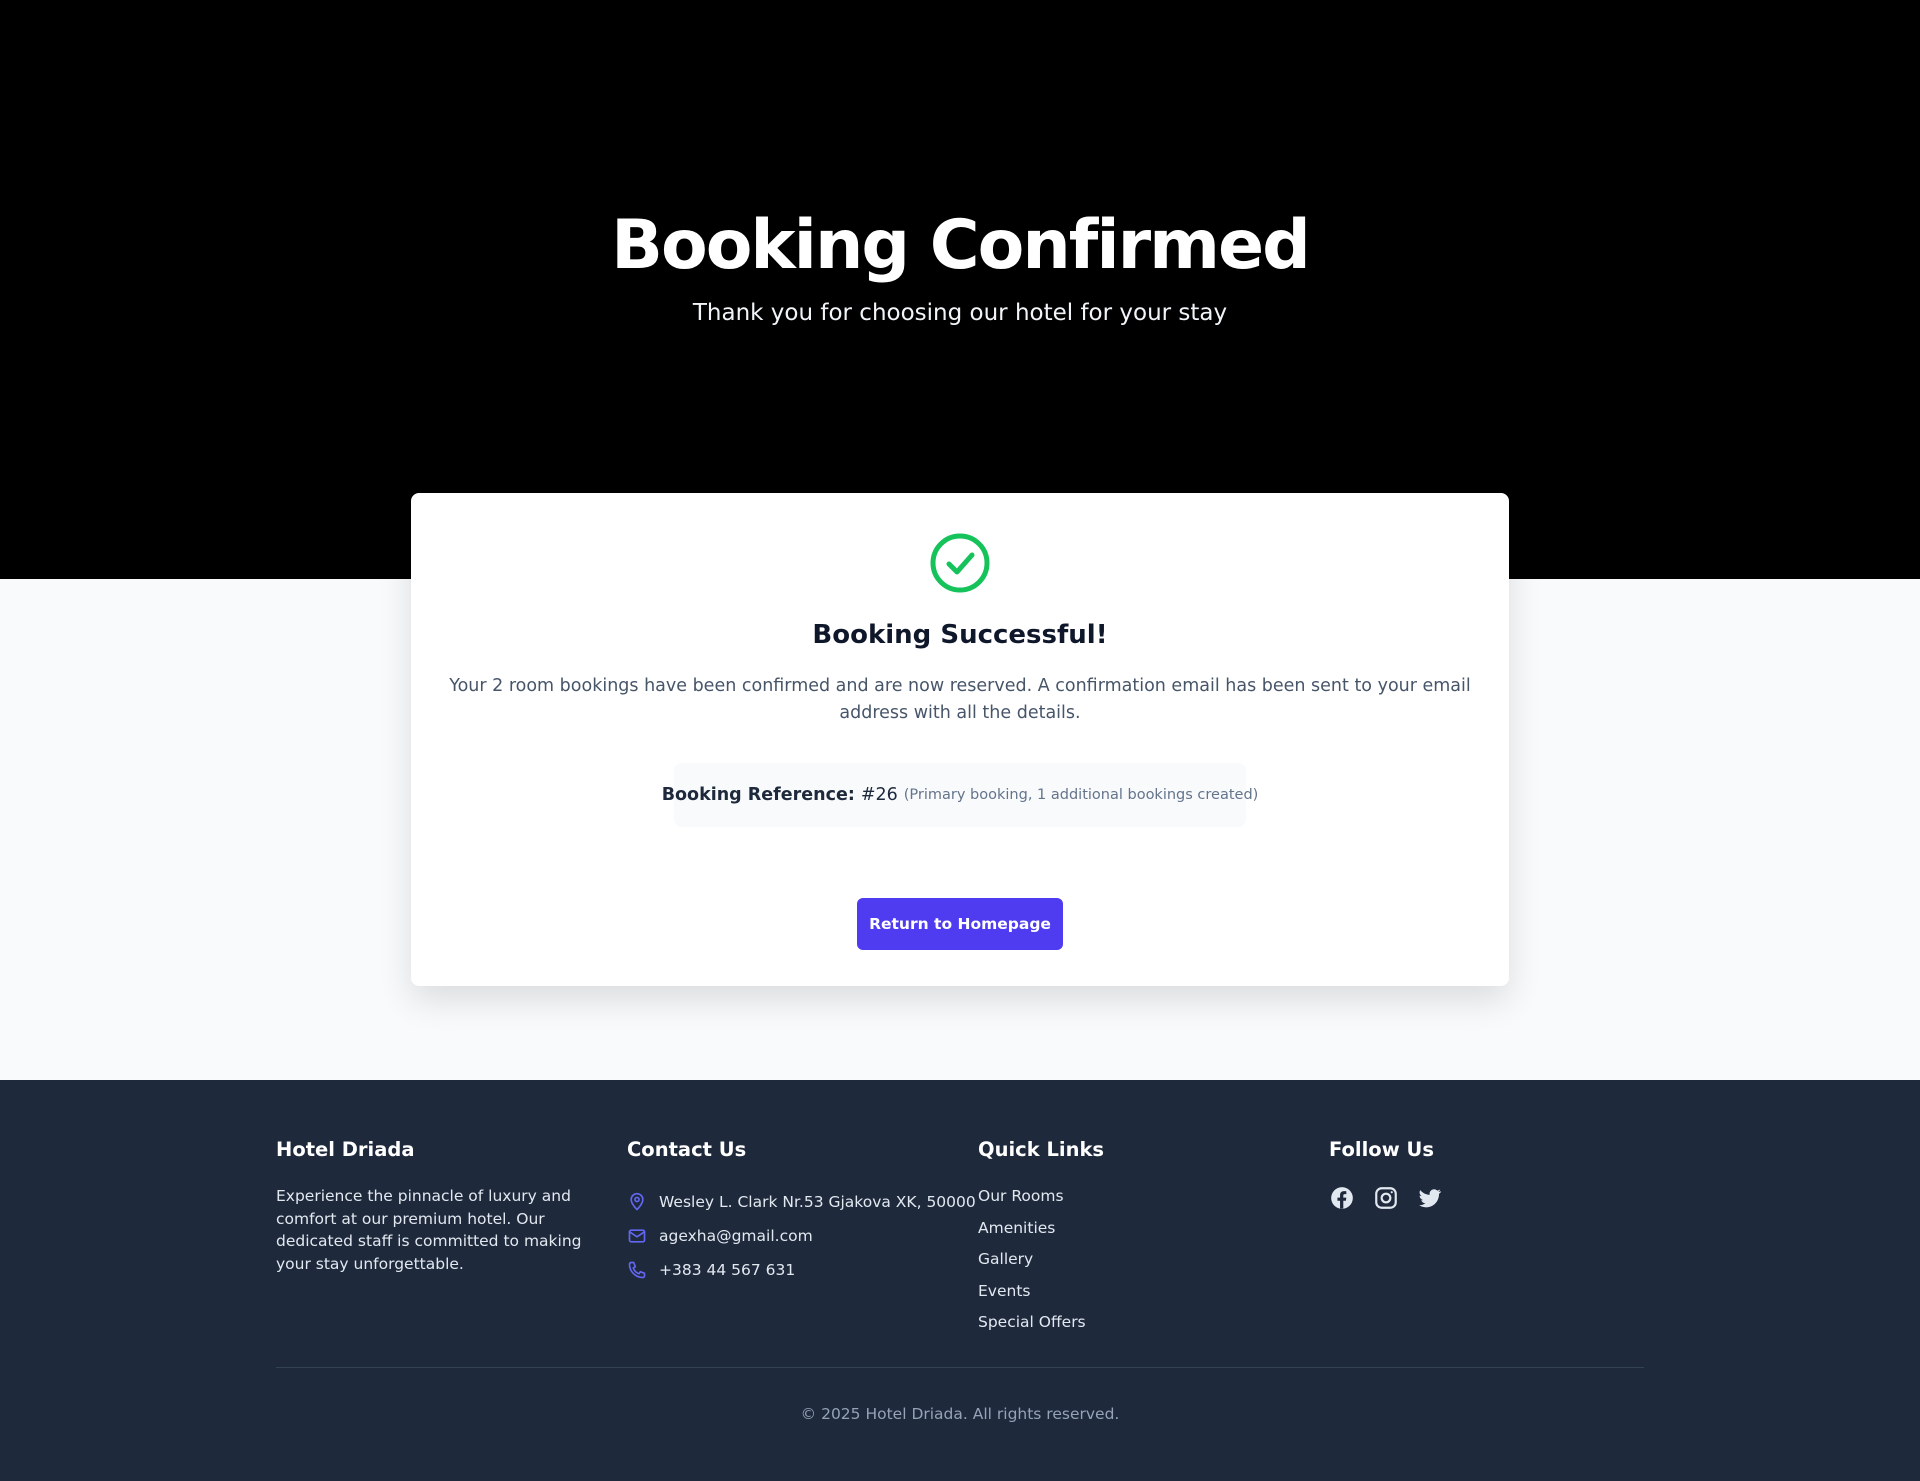 This screenshot has height=1481, width=1920. I want to click on twitter-icon, so click(1430, 1198).